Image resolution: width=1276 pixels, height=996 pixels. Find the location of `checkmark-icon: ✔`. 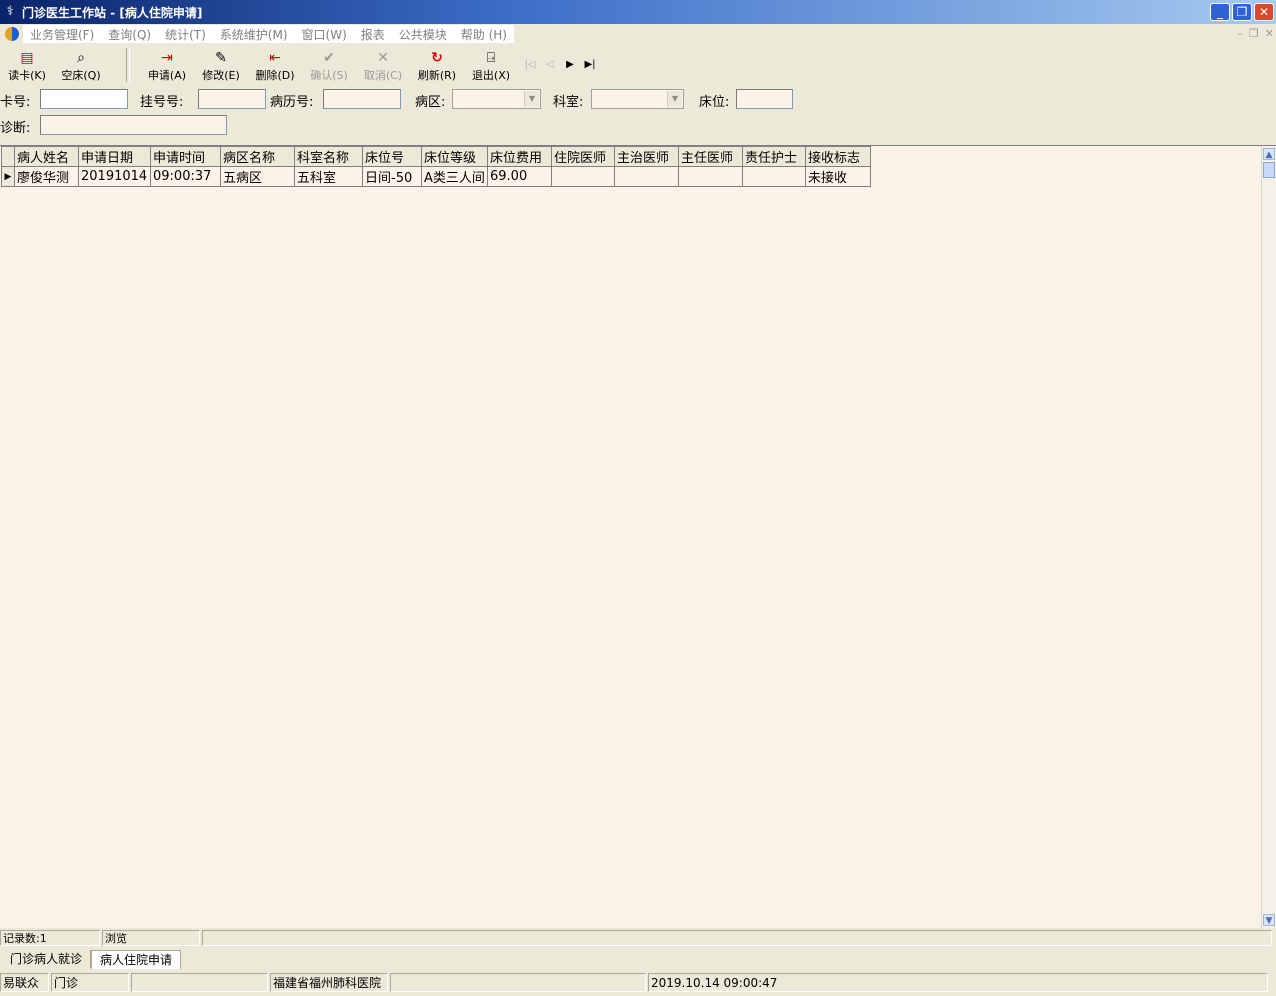

checkmark-icon: ✔ is located at coordinates (329, 58).